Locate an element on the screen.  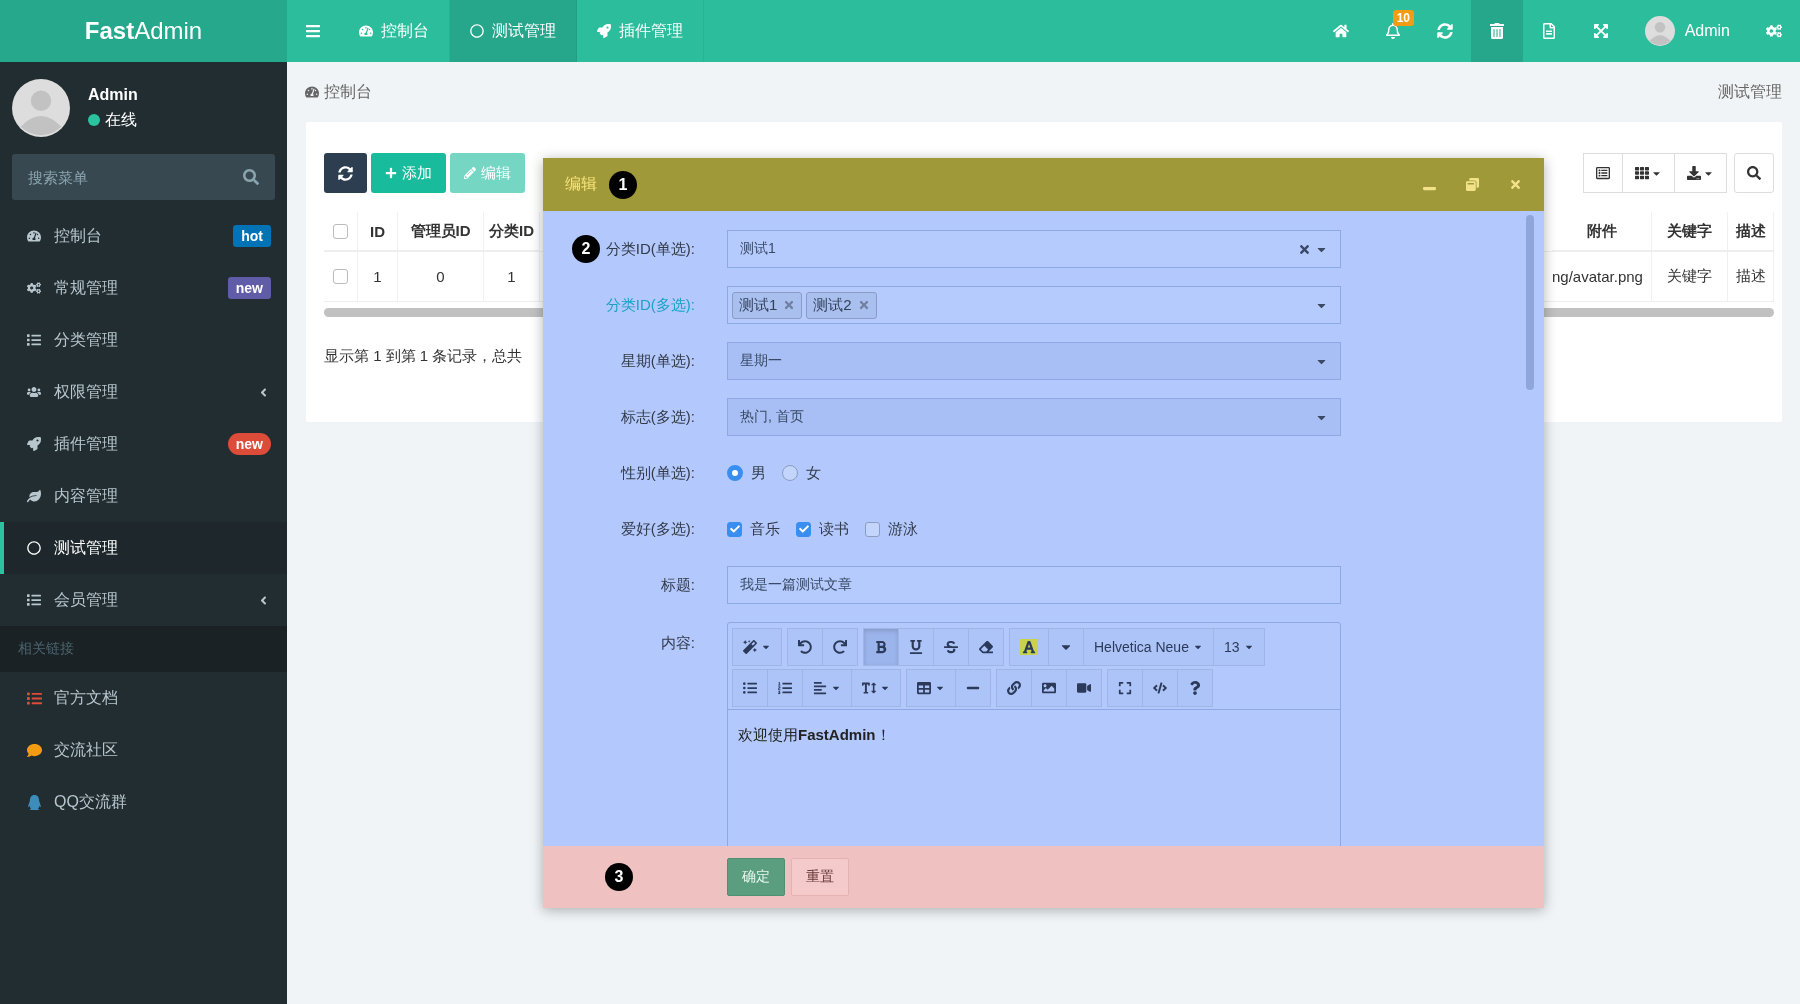
dropdown-field: 热门, 首页 is located at coordinates (1034, 417).